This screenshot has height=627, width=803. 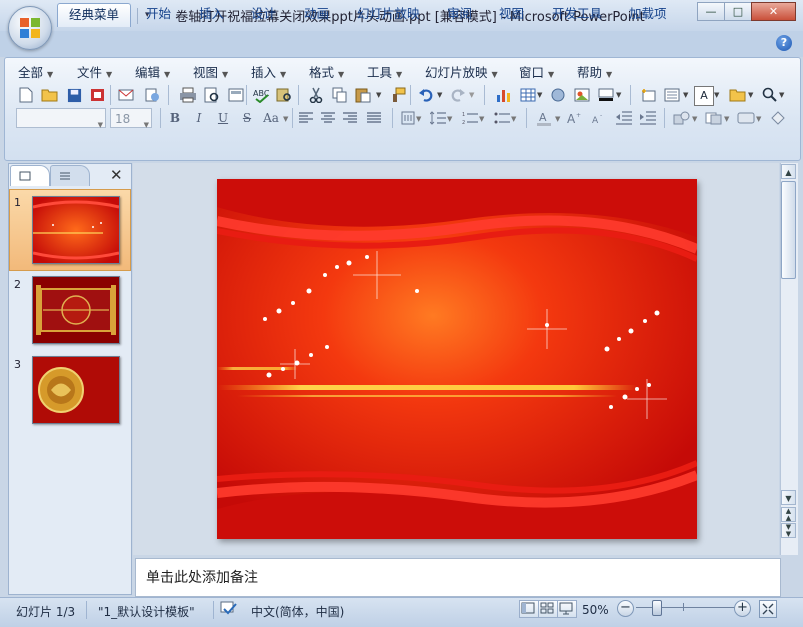 I want to click on menu-tools: 工具 ▼, so click(x=384, y=71).